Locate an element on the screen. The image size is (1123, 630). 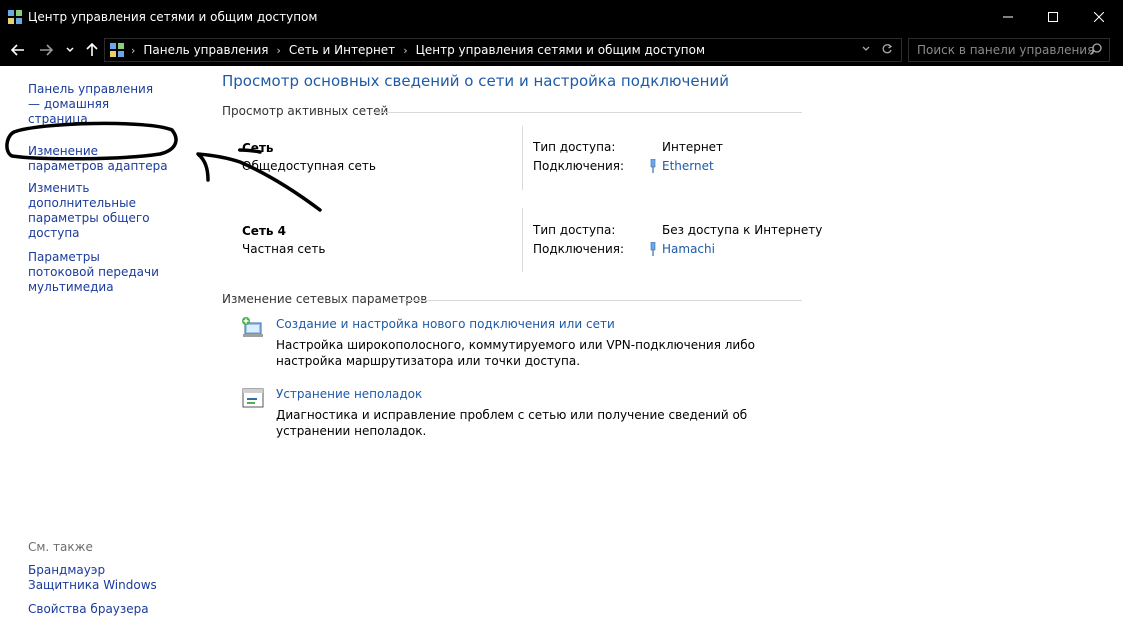
network-type: Общедоступная сеть is located at coordinates (309, 166).